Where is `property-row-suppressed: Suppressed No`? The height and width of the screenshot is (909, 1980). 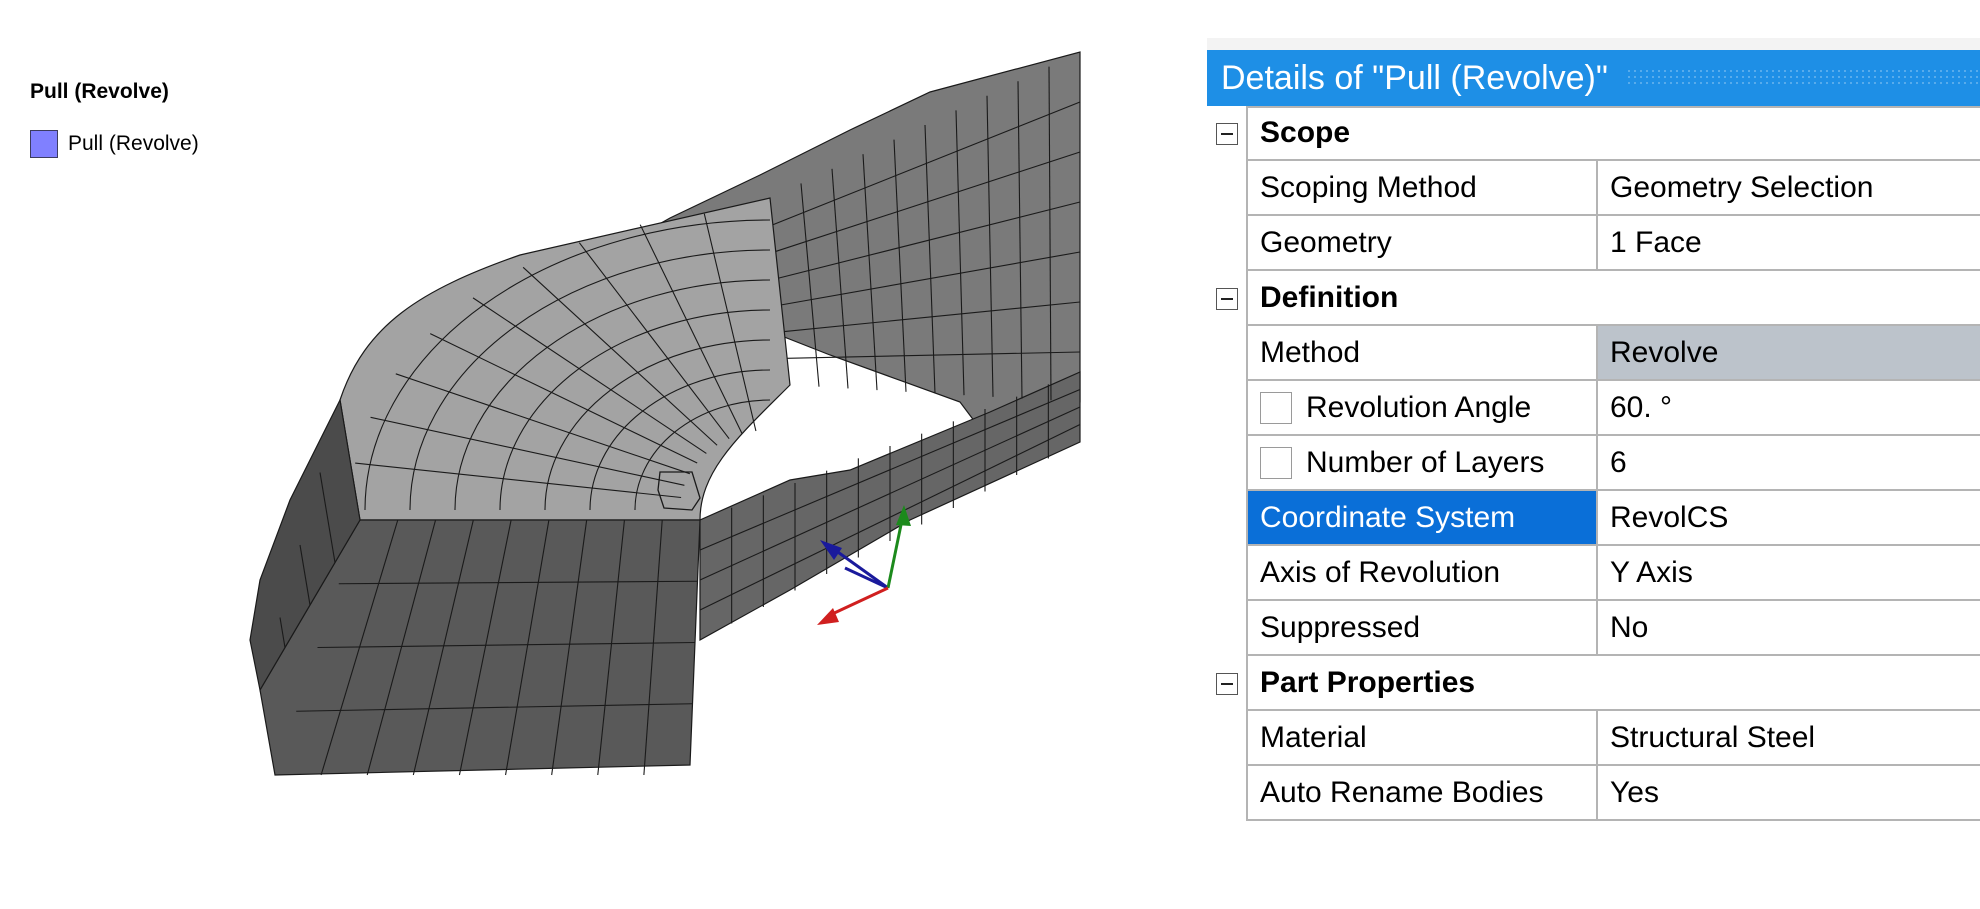 property-row-suppressed: Suppressed No is located at coordinates (1593, 628).